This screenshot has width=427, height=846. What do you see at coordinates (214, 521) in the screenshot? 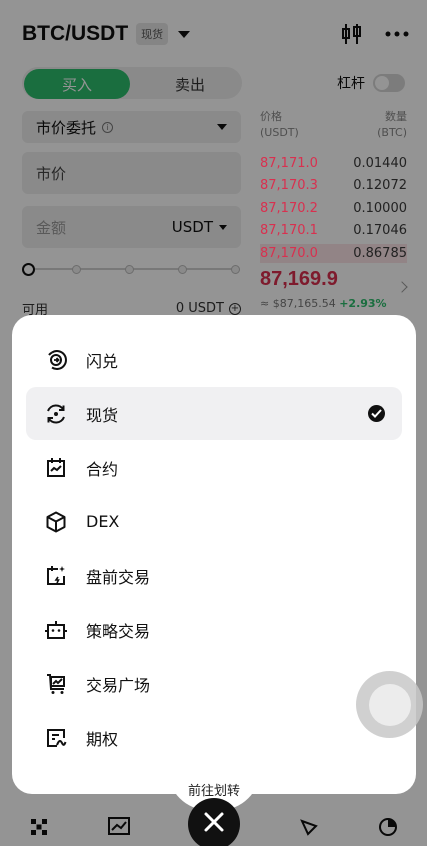
I see `menu-item-dex: DEX` at bounding box center [214, 521].